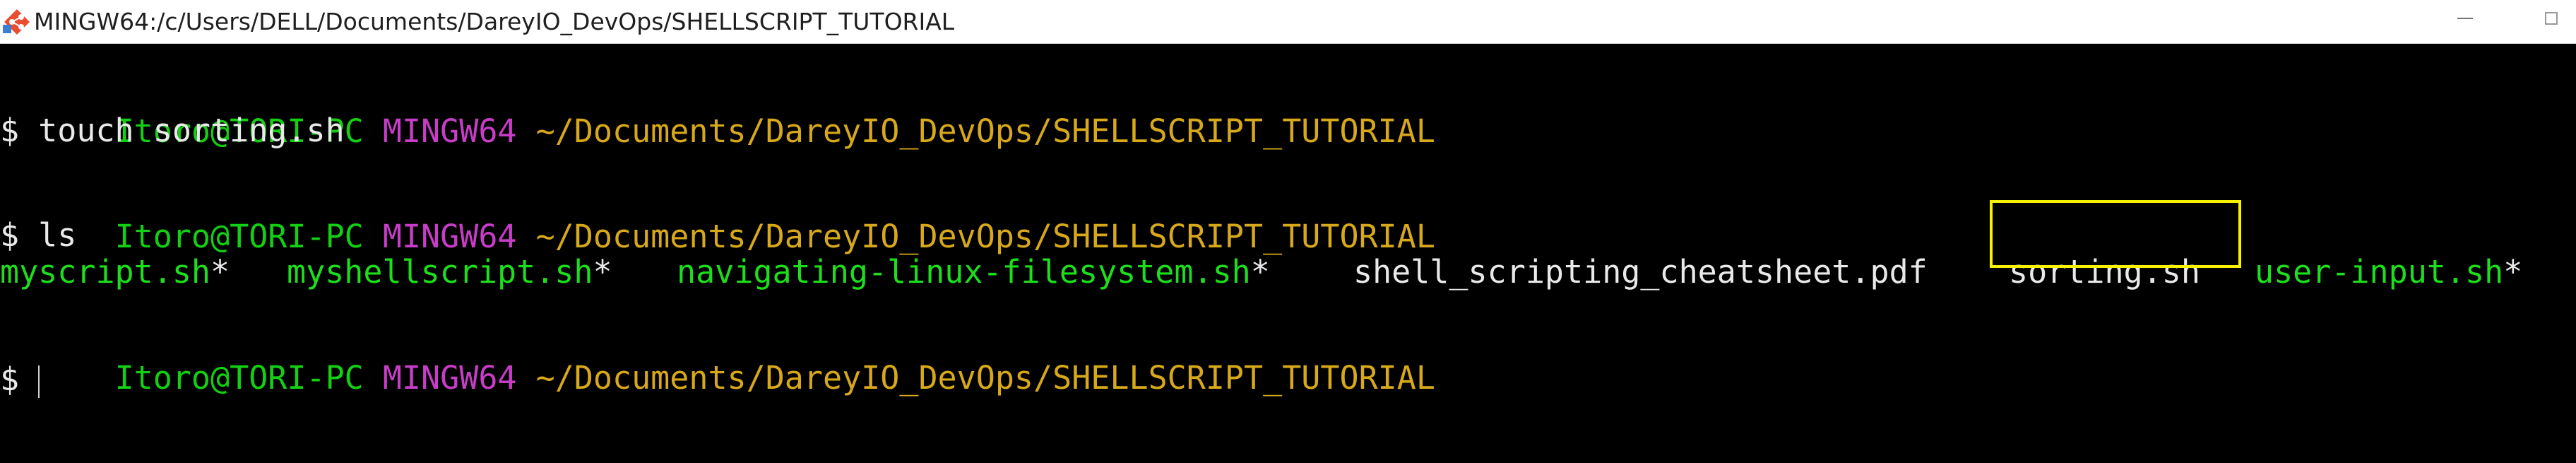 Image resolution: width=2576 pixels, height=463 pixels. Describe the element at coordinates (2115, 234) in the screenshot. I see `highlight-box` at that location.